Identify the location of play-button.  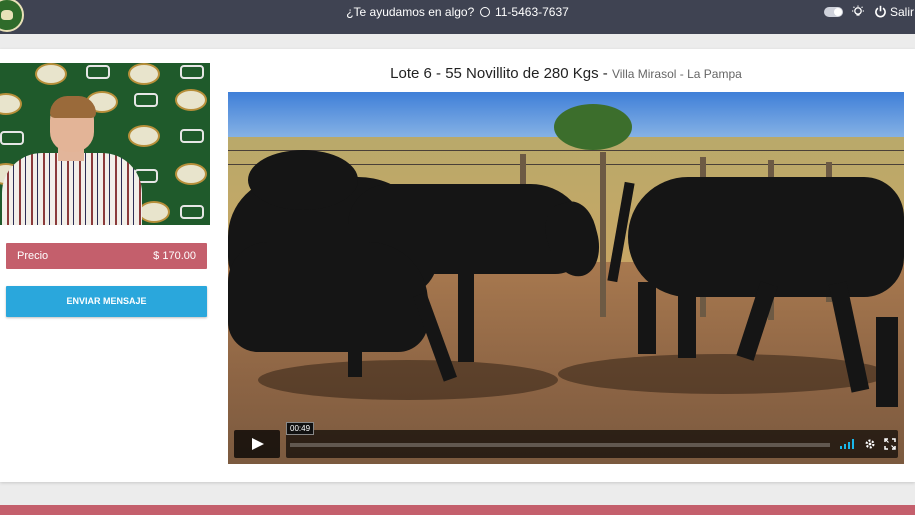
(257, 444).